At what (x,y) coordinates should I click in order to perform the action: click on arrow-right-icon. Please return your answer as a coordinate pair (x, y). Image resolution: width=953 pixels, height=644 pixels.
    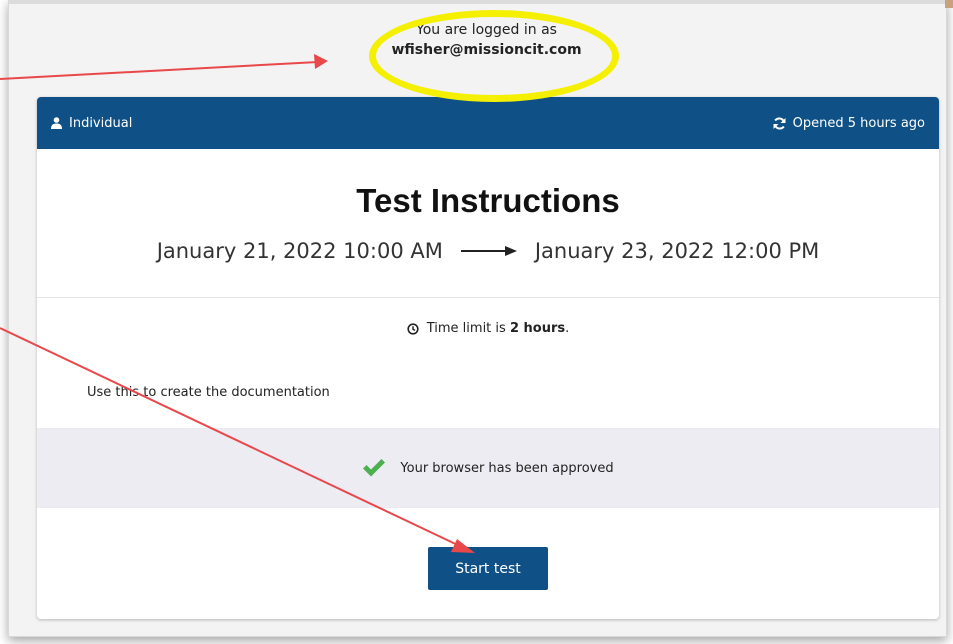
    Looking at the image, I should click on (488, 251).